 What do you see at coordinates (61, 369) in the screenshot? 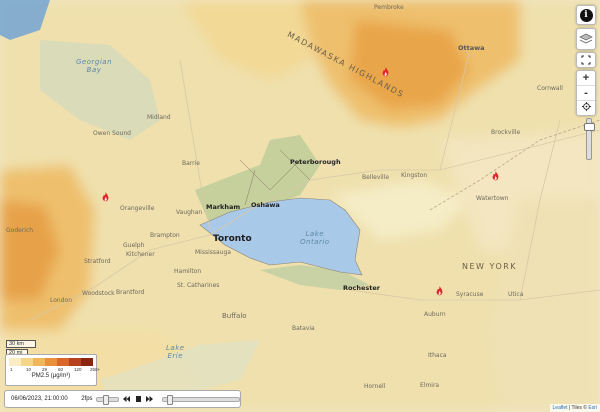
I see `legend-tick: 60` at bounding box center [61, 369].